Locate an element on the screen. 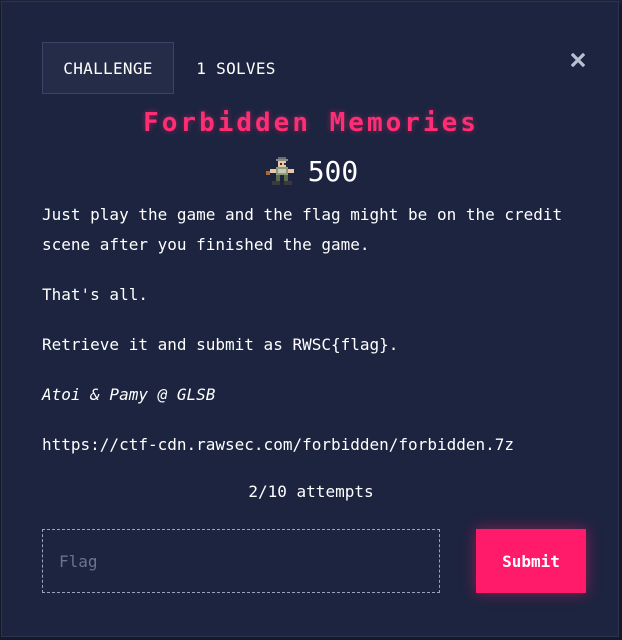 The width and height of the screenshot is (622, 640). pixel-sprite-icon is located at coordinates (279, 171).